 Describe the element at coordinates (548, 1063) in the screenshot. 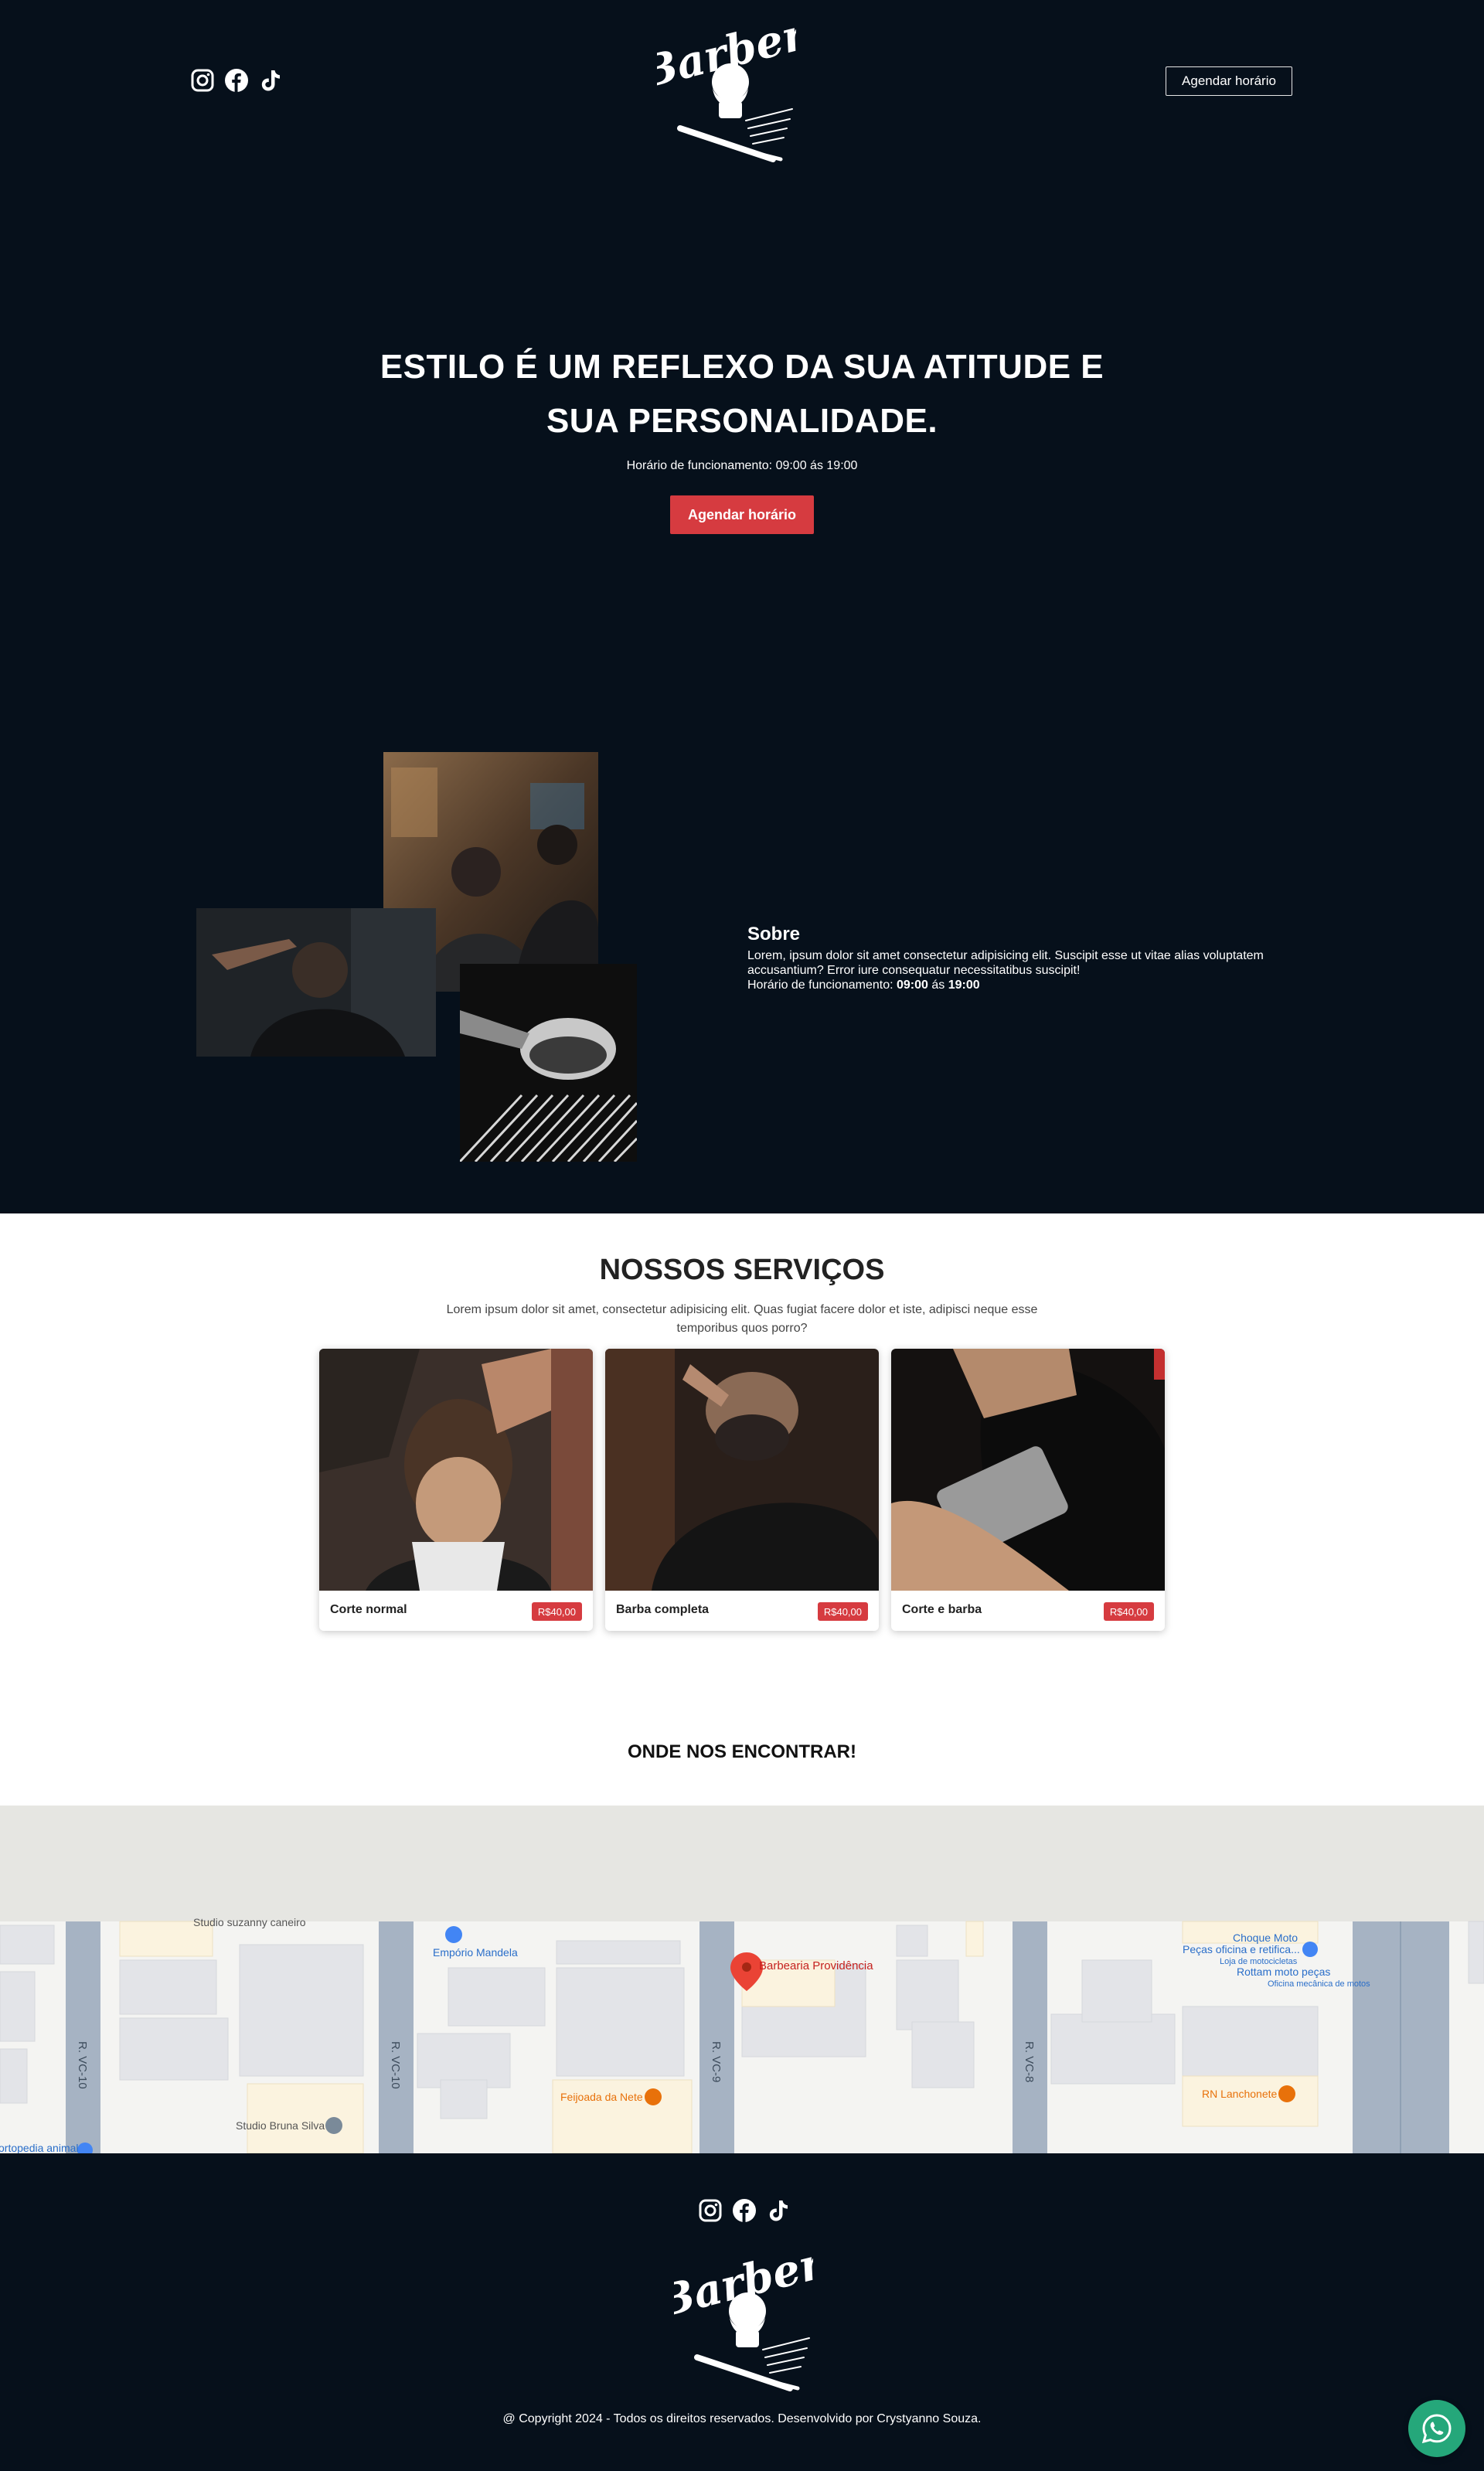

I see `about-photo-shave` at that location.